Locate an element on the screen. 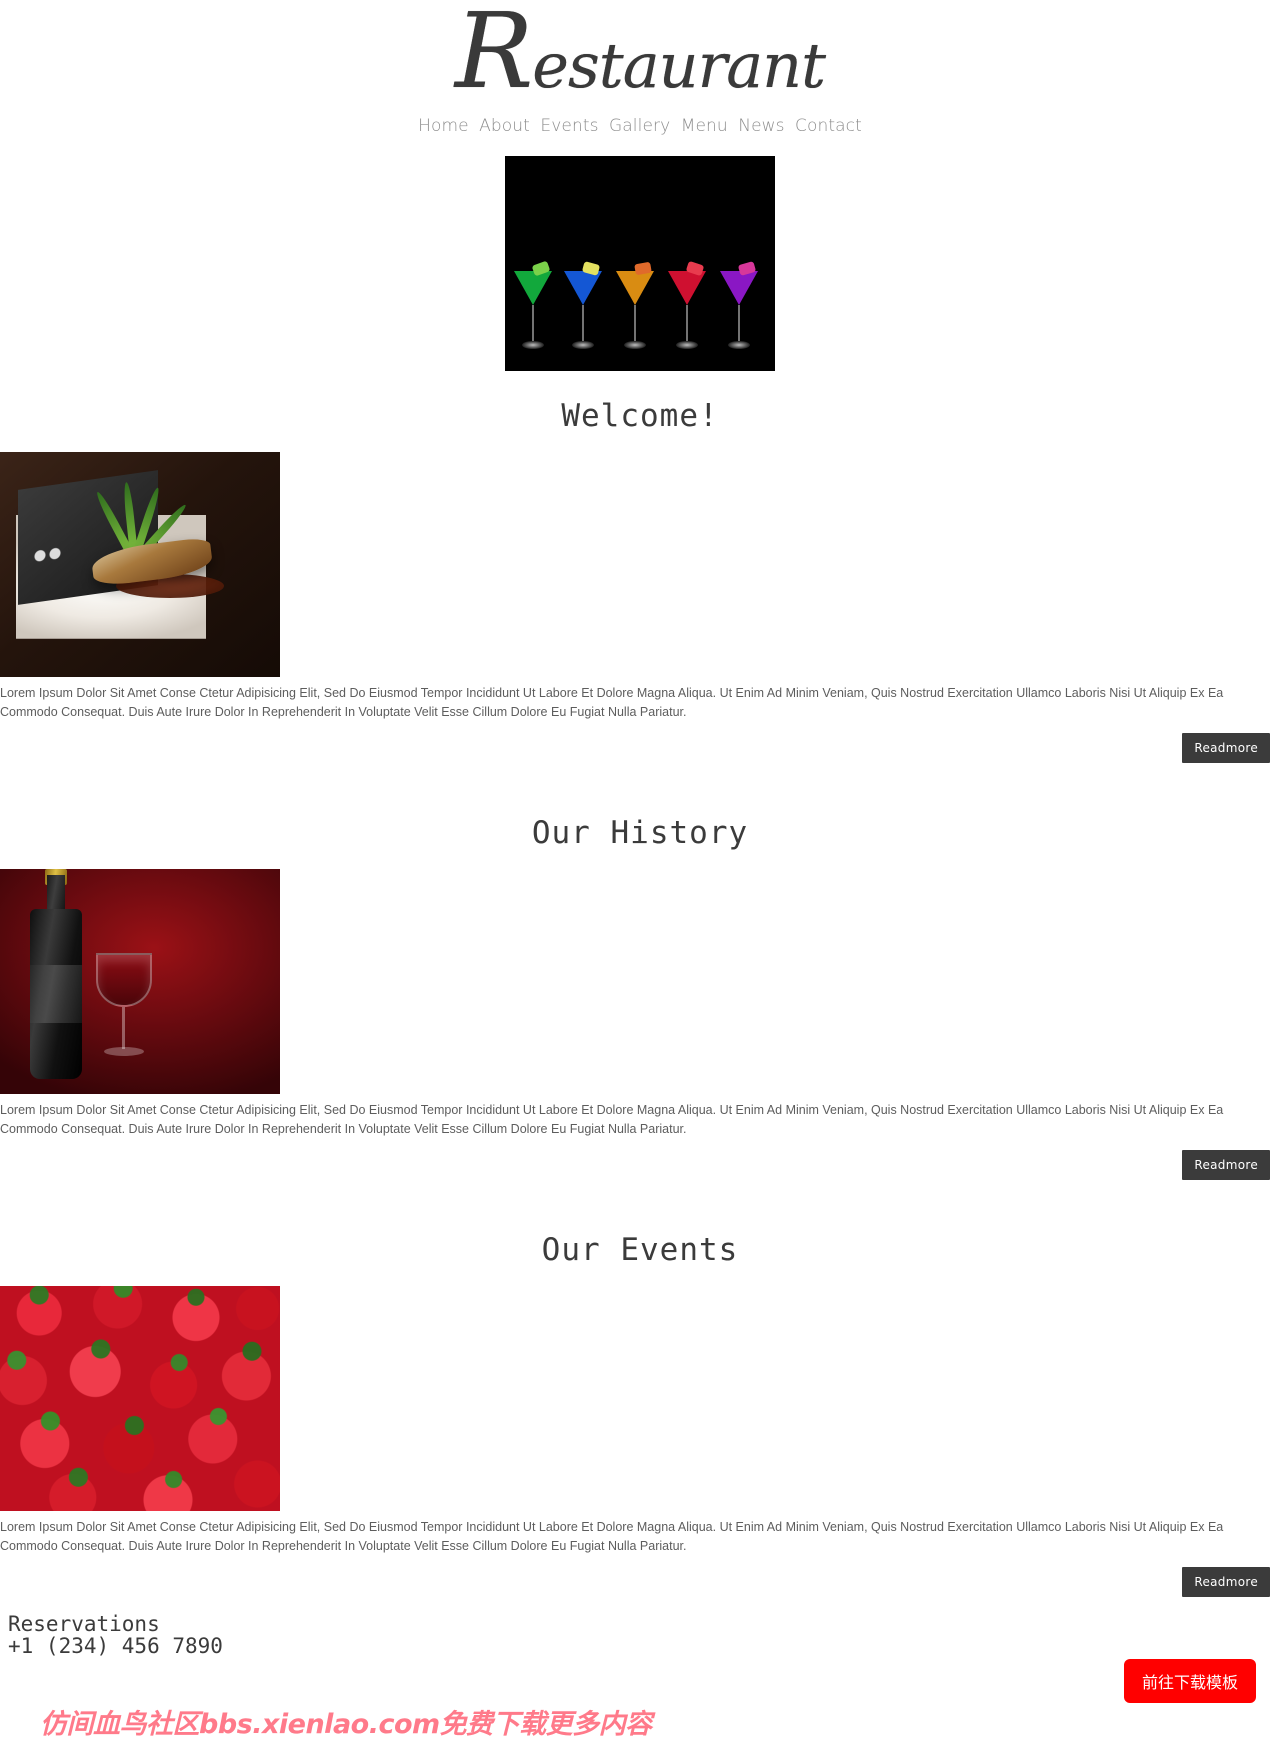  readmore-row-our-history: Readmore is located at coordinates (640, 1165).